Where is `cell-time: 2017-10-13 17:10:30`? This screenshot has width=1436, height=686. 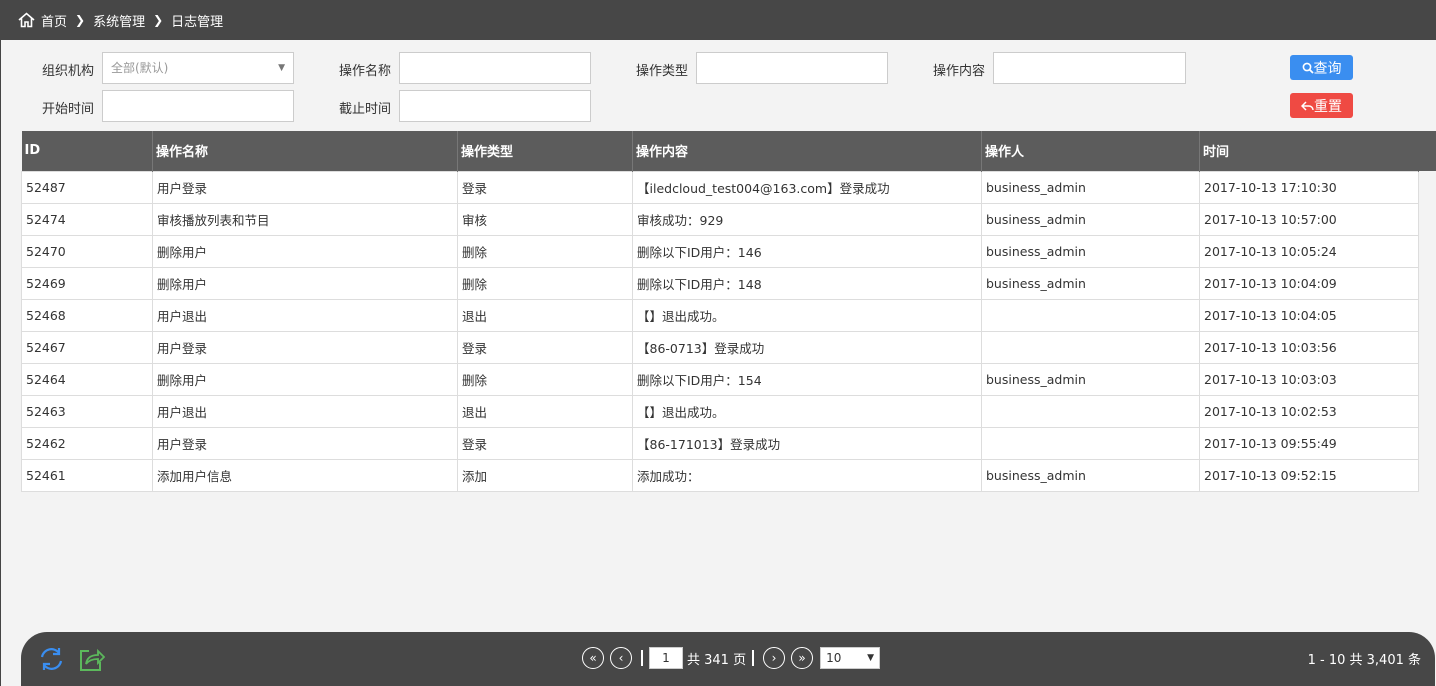 cell-time: 2017-10-13 17:10:30 is located at coordinates (1309, 187).